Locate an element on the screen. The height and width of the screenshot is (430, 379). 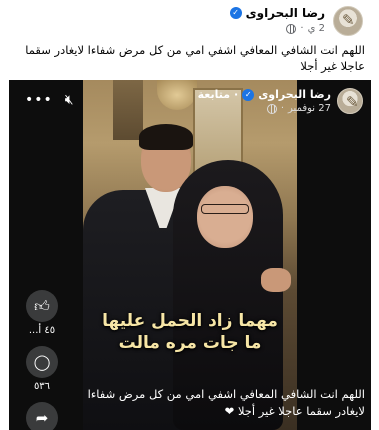
reel-meta: 27 نوفمبر · is located at coordinates (264, 108).